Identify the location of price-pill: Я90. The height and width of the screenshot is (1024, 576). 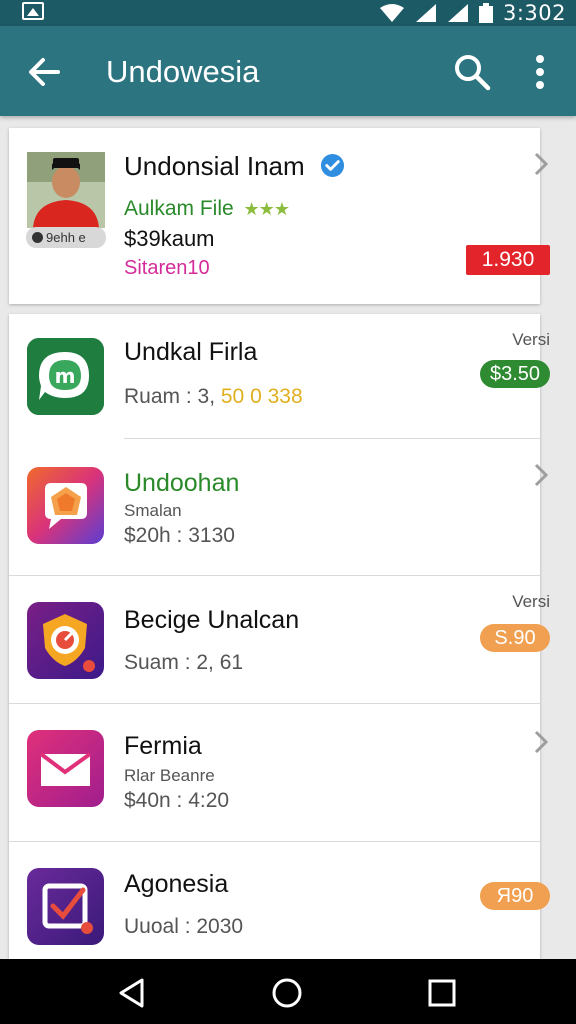
(515, 896).